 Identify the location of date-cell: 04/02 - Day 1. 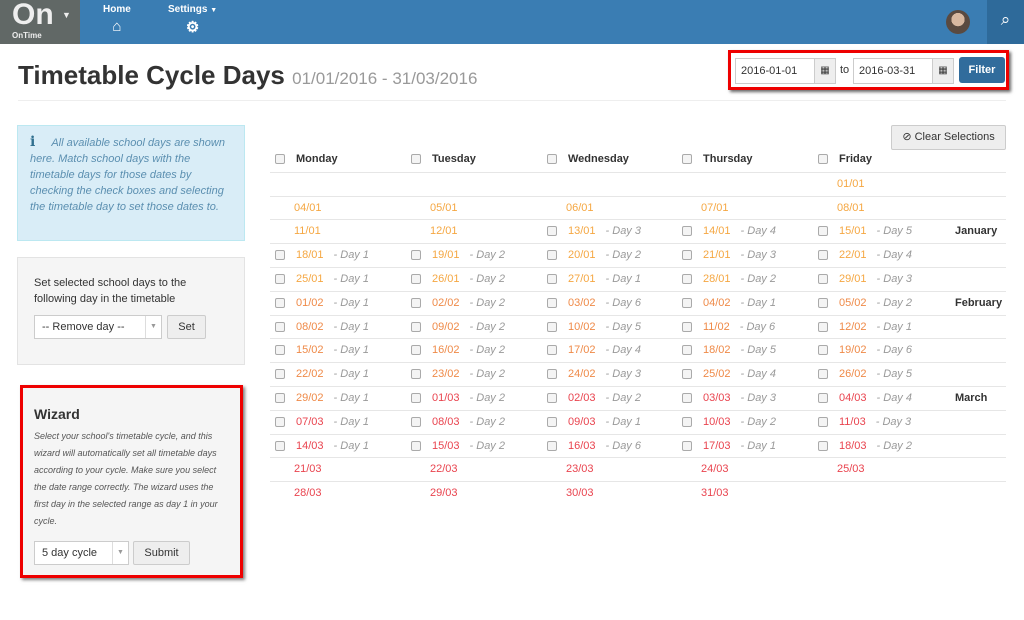
(739, 303).